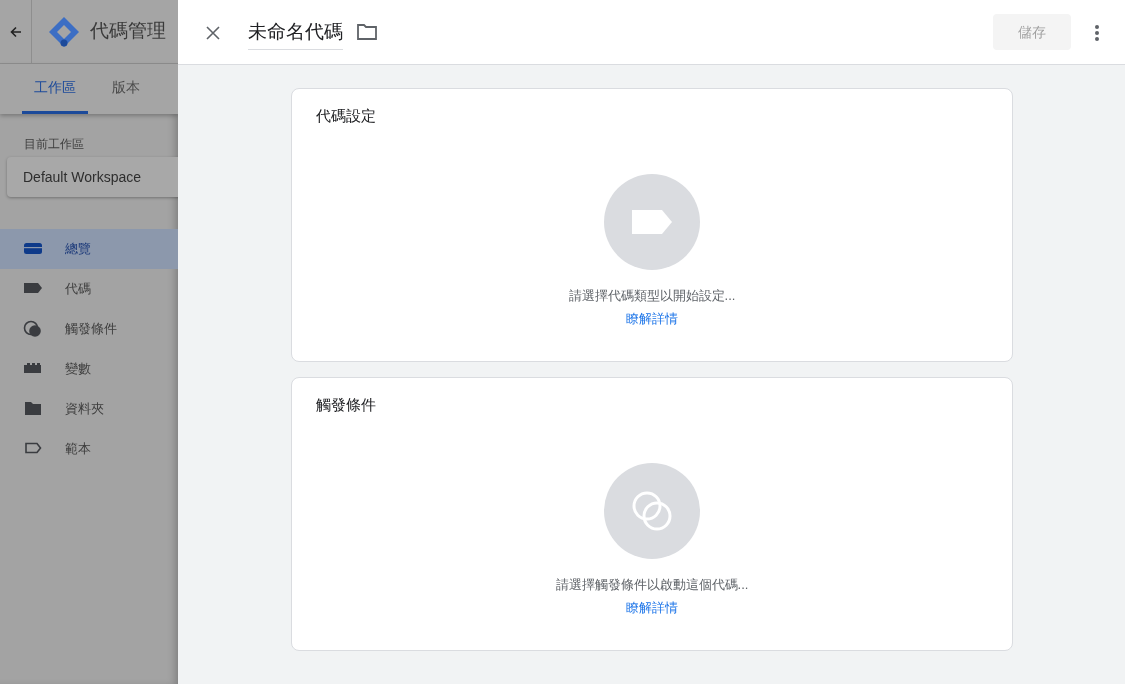 This screenshot has height=684, width=1125. I want to click on app-title: 代碼管理, so click(128, 31).